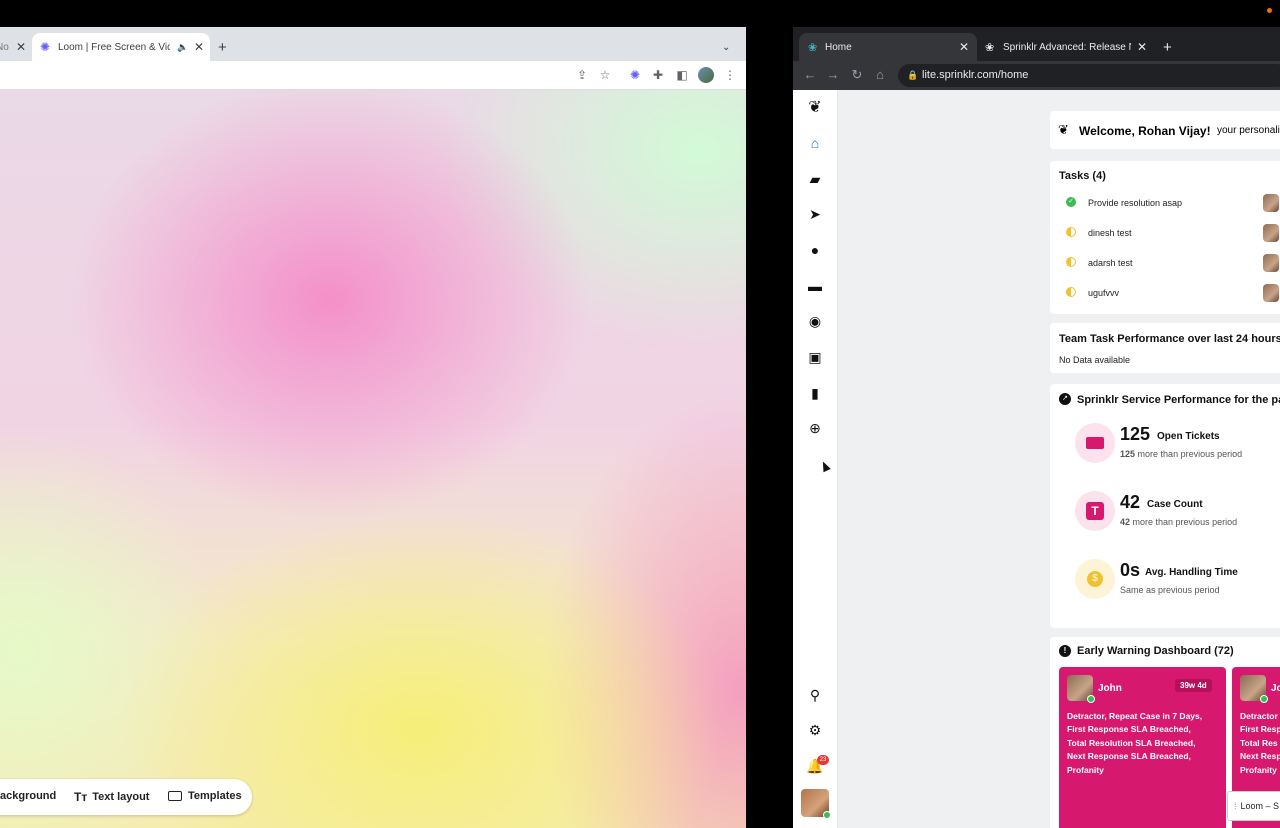  What do you see at coordinates (15, 47) in the screenshot?
I see `tab-partial: No ✕` at bounding box center [15, 47].